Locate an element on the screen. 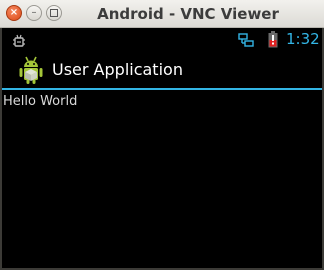 This screenshot has width=324, height=270. window-close-button: × is located at coordinates (14, 13).